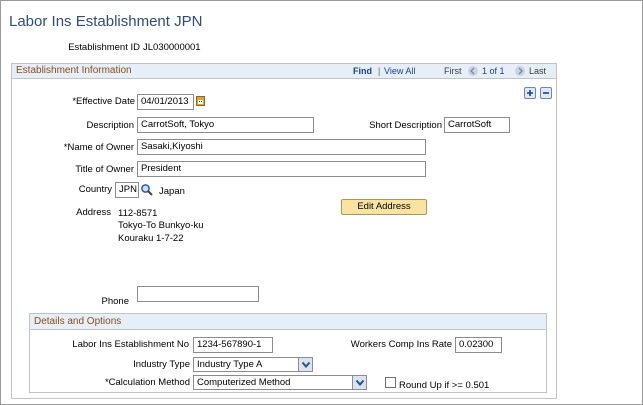  What do you see at coordinates (473, 71) in the screenshot?
I see `previous-icon` at bounding box center [473, 71].